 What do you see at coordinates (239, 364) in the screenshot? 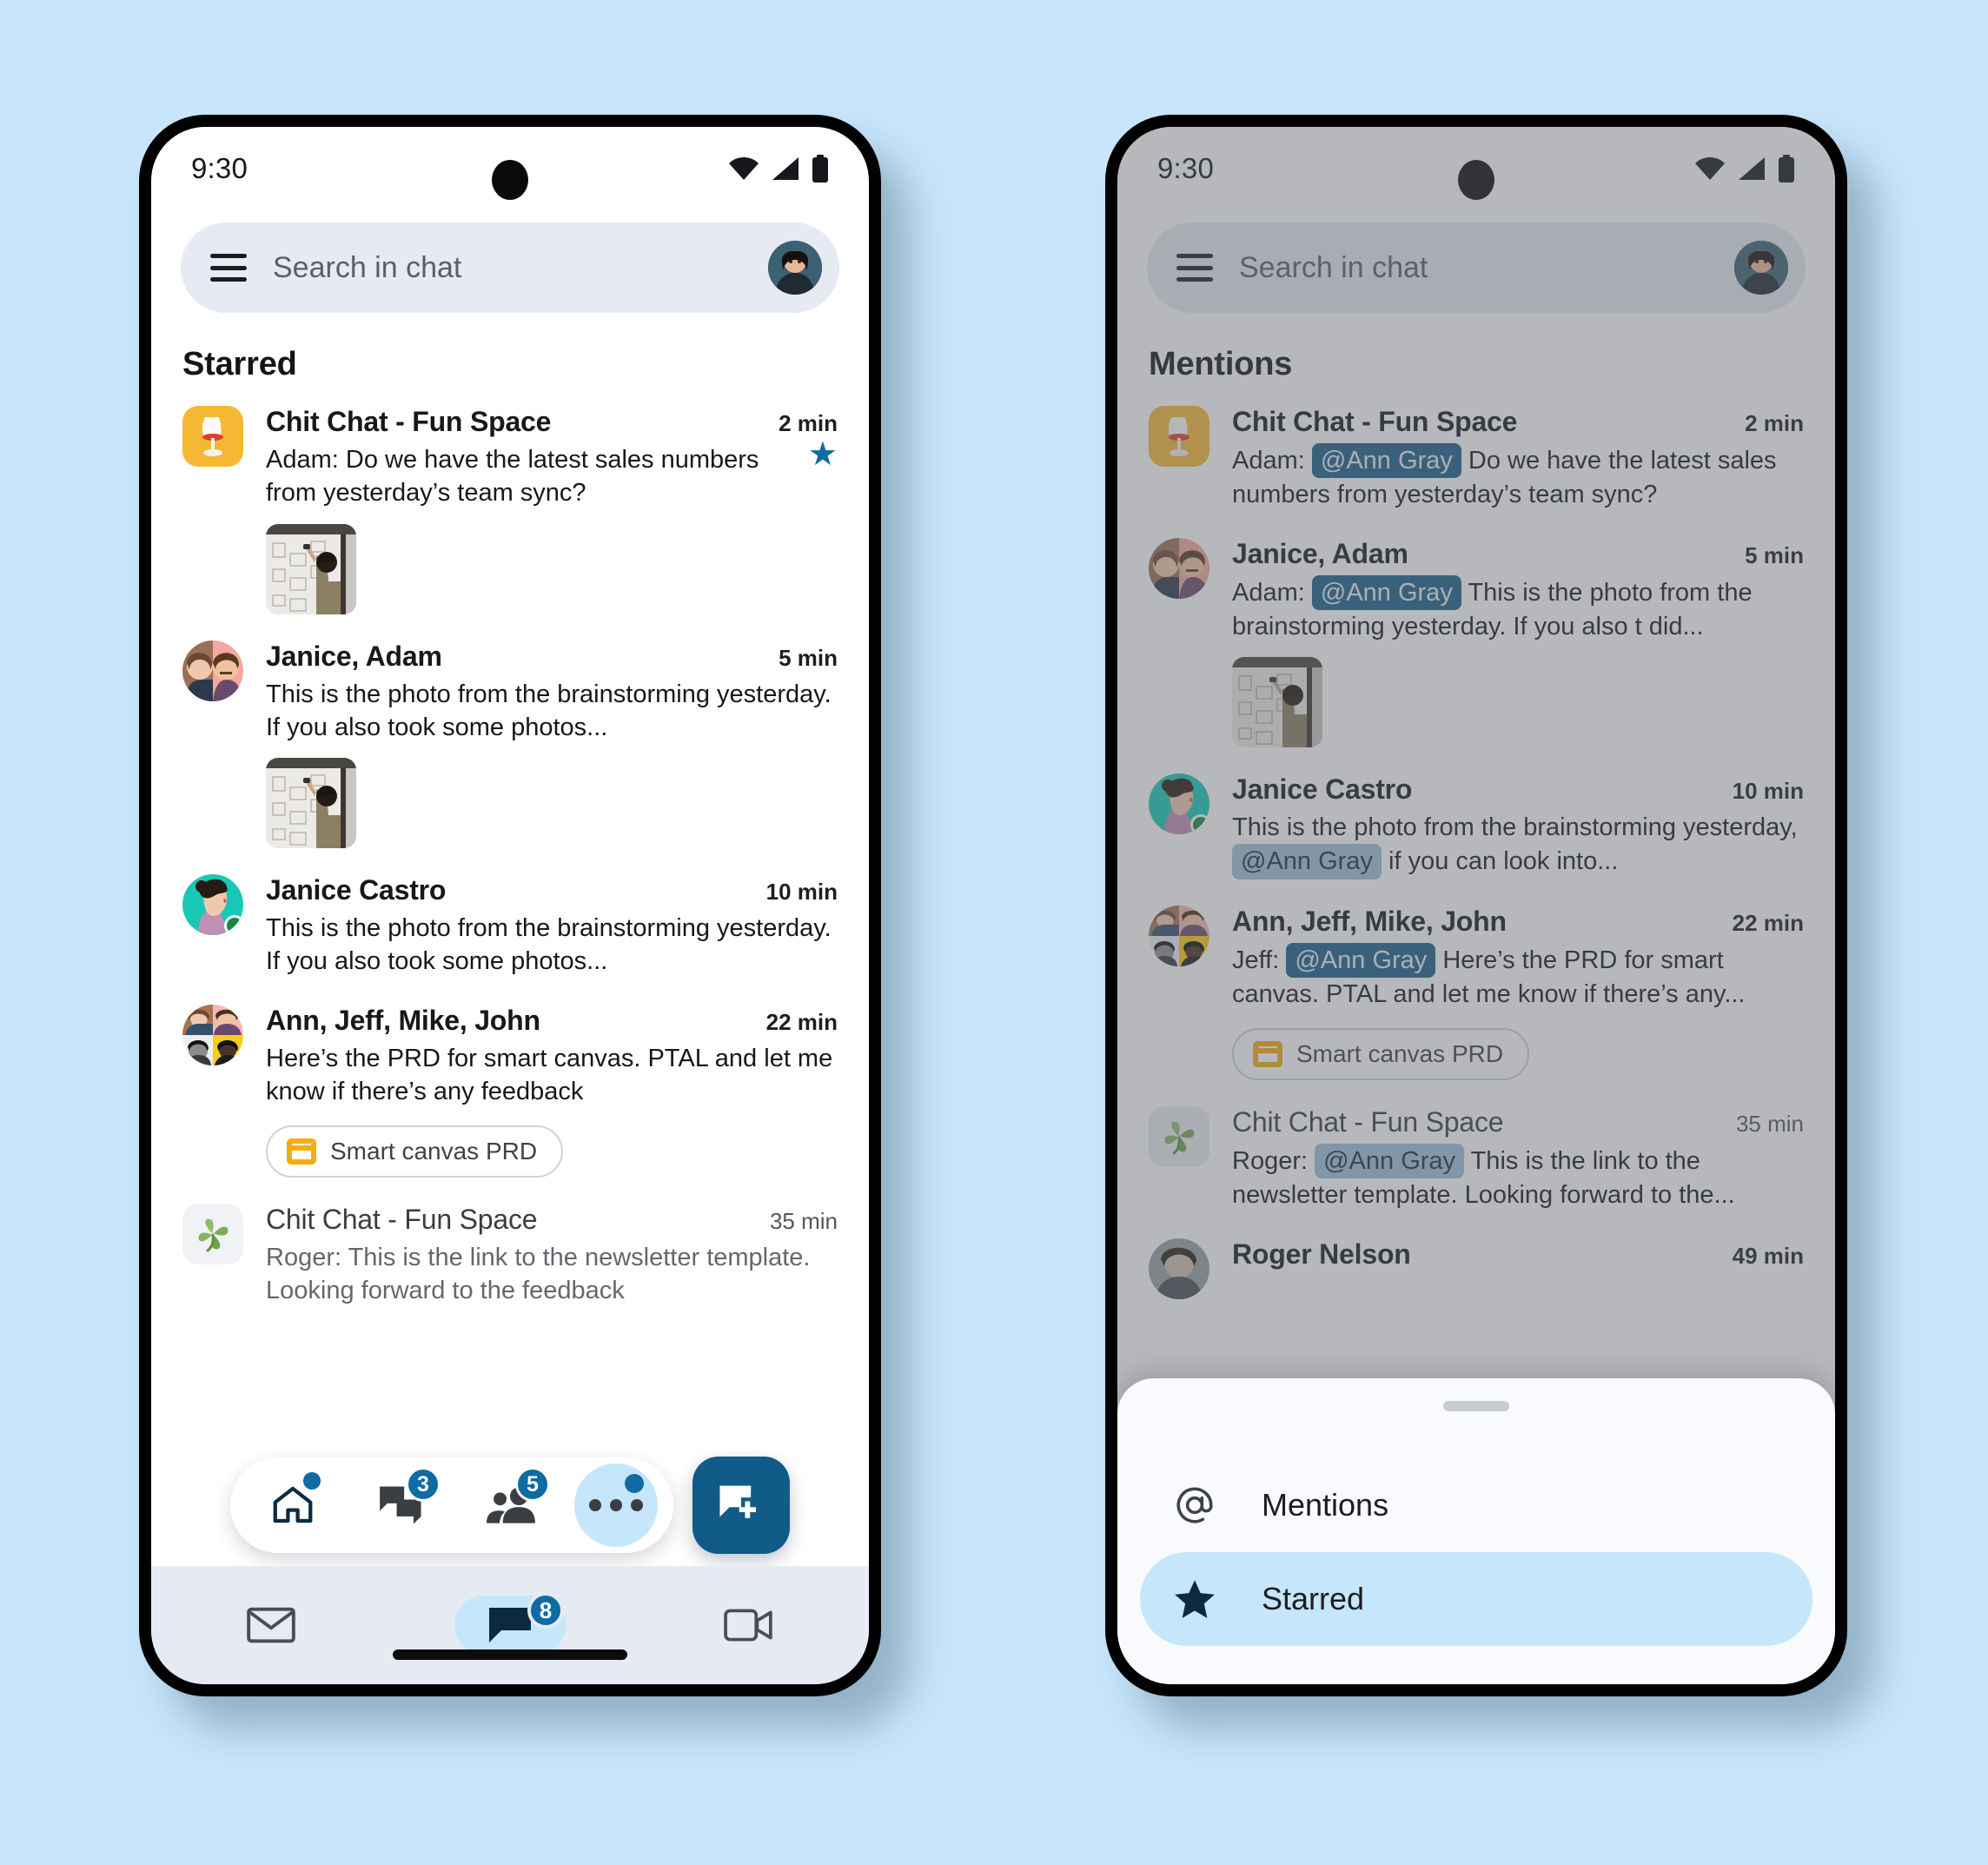
I see `section-title-starred: Starred` at bounding box center [239, 364].